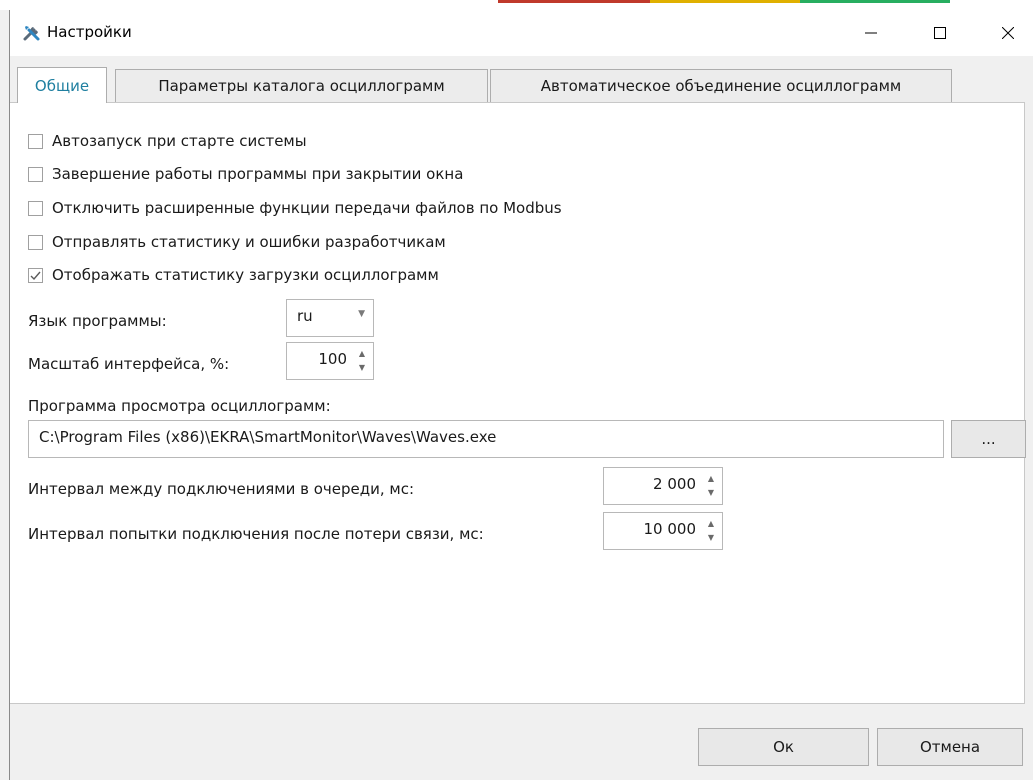 The image size is (1033, 780). What do you see at coordinates (31, 33) in the screenshot?
I see `tools-icon` at bounding box center [31, 33].